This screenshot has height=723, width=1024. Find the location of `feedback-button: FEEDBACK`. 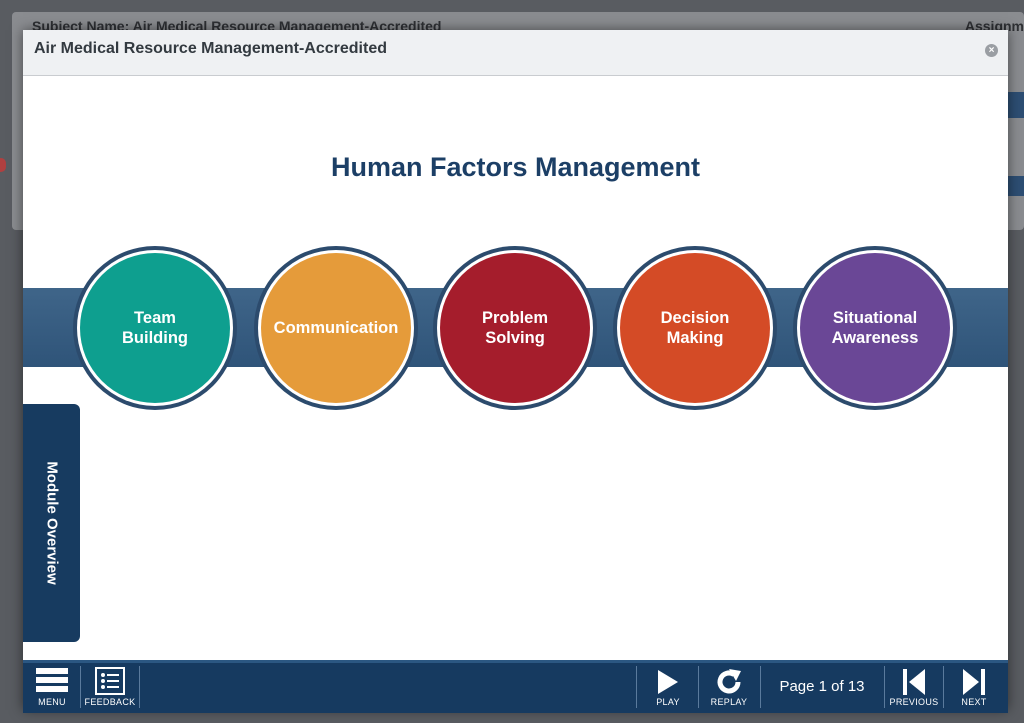

feedback-button: FEEDBACK is located at coordinates (110, 686).